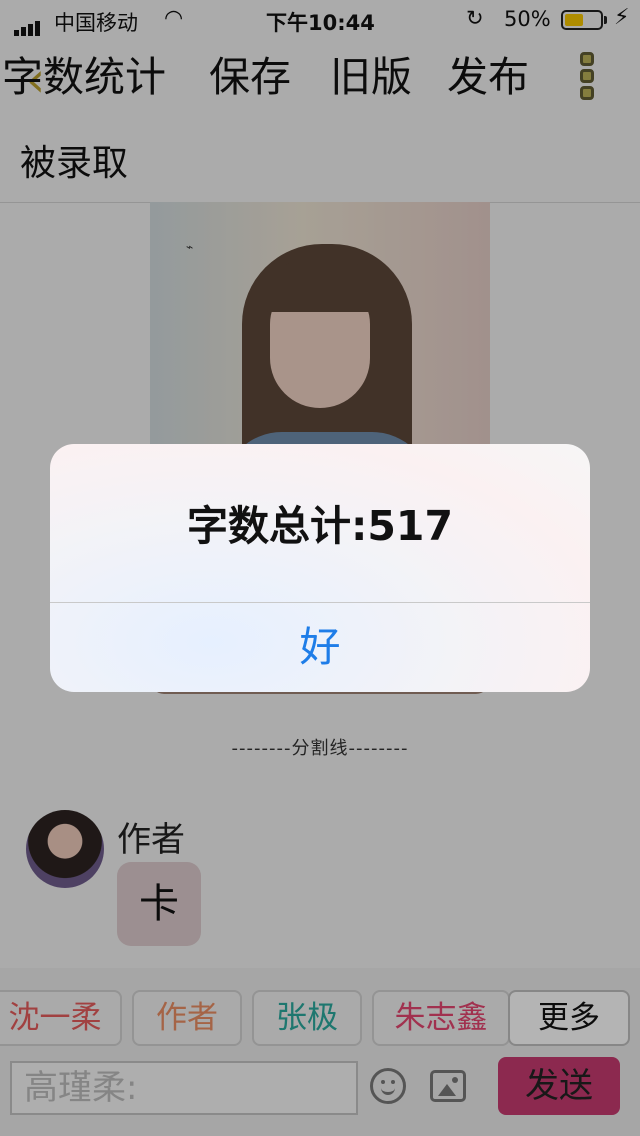  Describe the element at coordinates (320, 647) in the screenshot. I see `alert-ok-button: 好` at that location.